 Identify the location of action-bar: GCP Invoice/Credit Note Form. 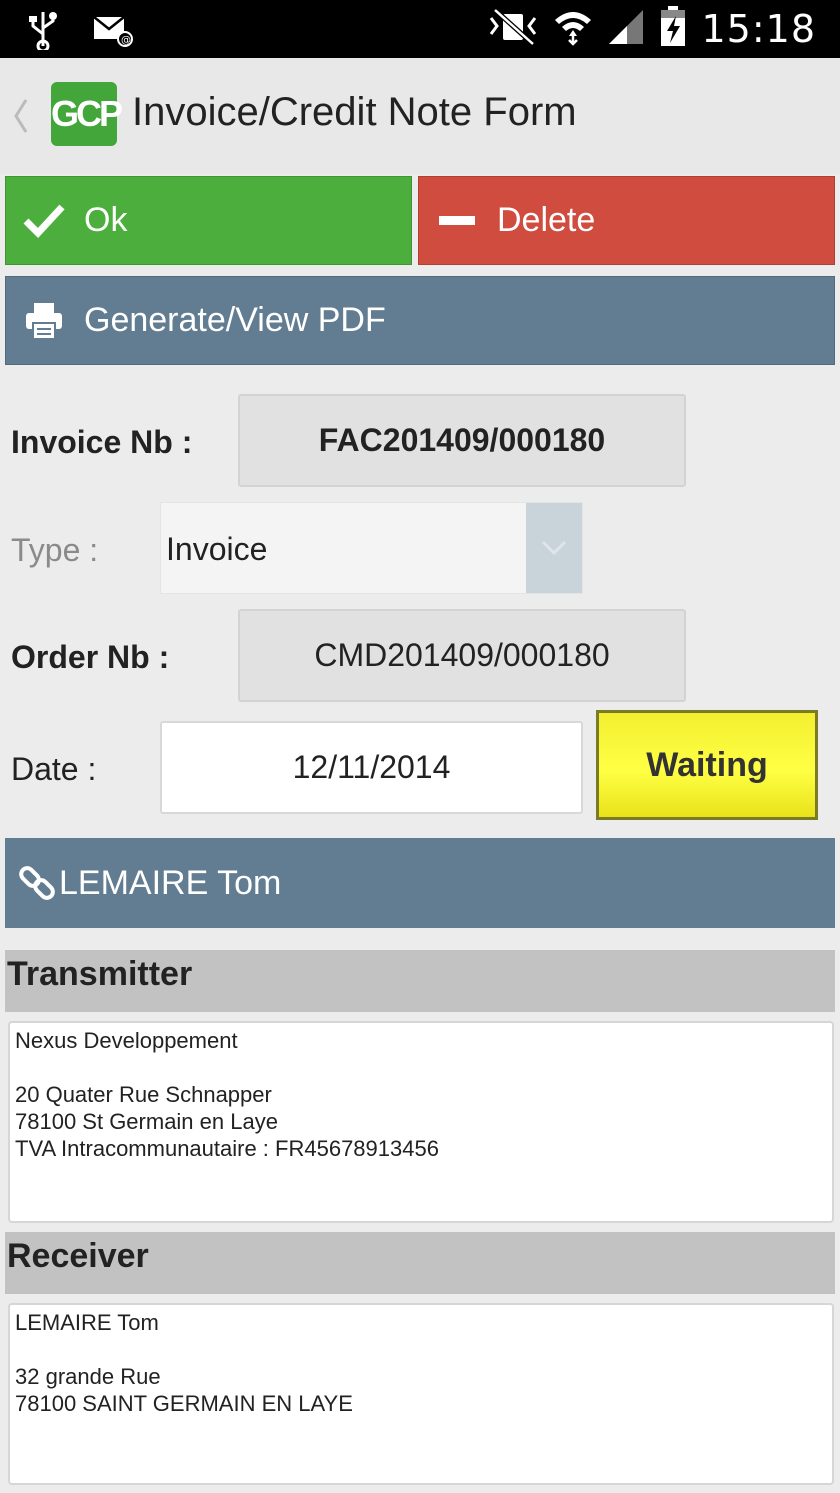
(420, 116).